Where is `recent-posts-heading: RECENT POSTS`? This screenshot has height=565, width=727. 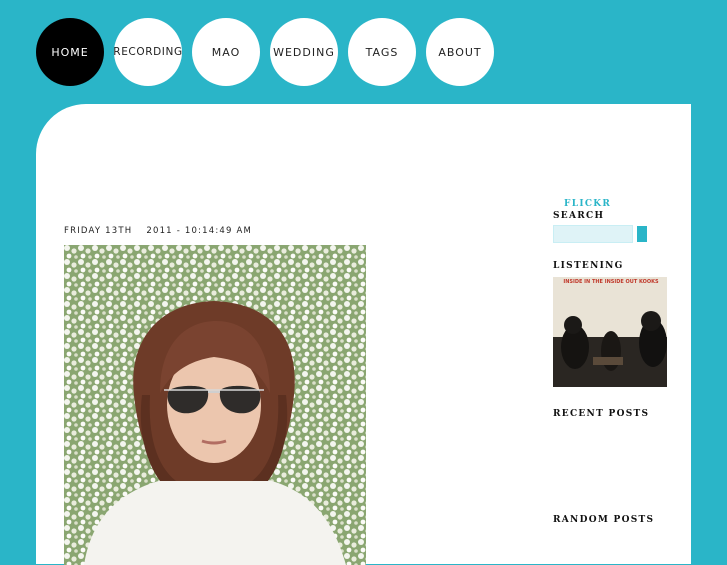
recent-posts-heading: RECENT POSTS is located at coordinates (601, 414).